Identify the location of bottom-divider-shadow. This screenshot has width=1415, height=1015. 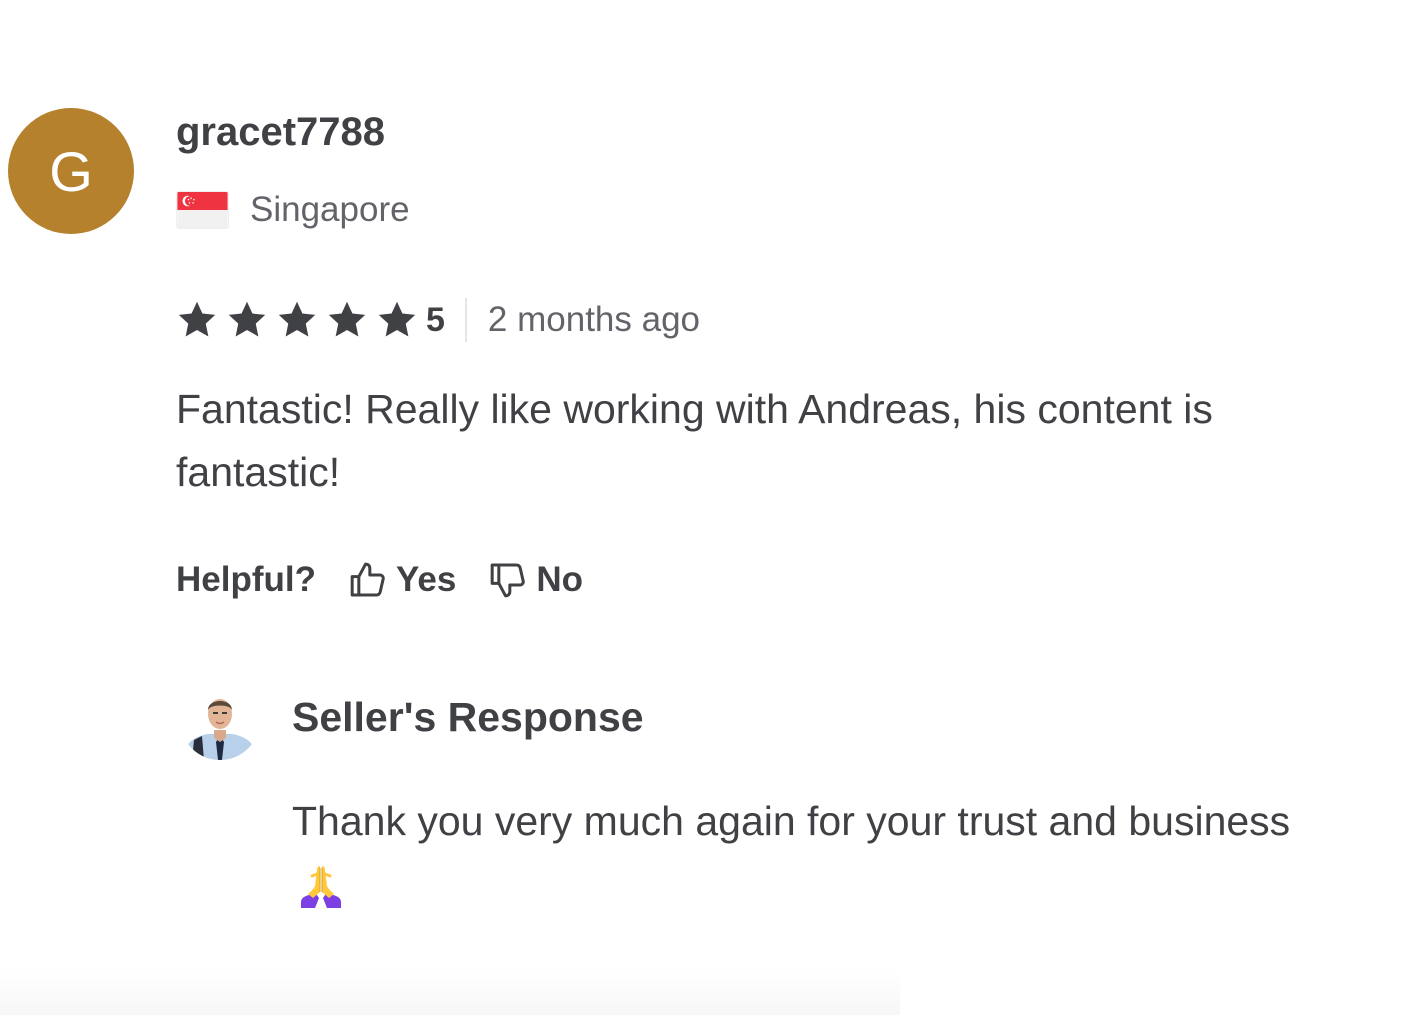
(450, 991).